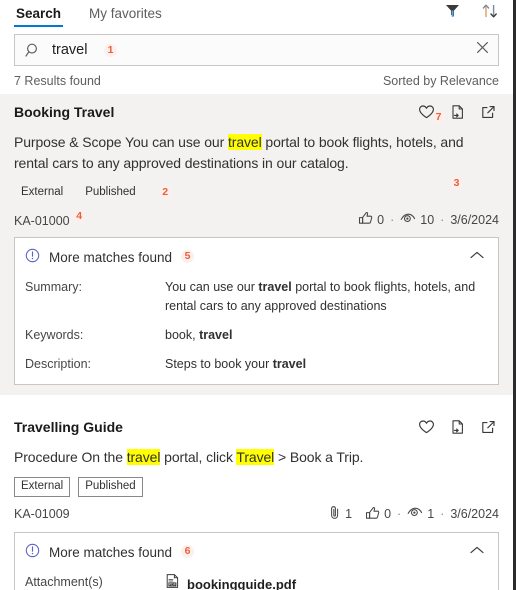 Image resolution: width=516 pixels, height=590 pixels. I want to click on more-matches-header: More matches found 6, so click(256, 552).